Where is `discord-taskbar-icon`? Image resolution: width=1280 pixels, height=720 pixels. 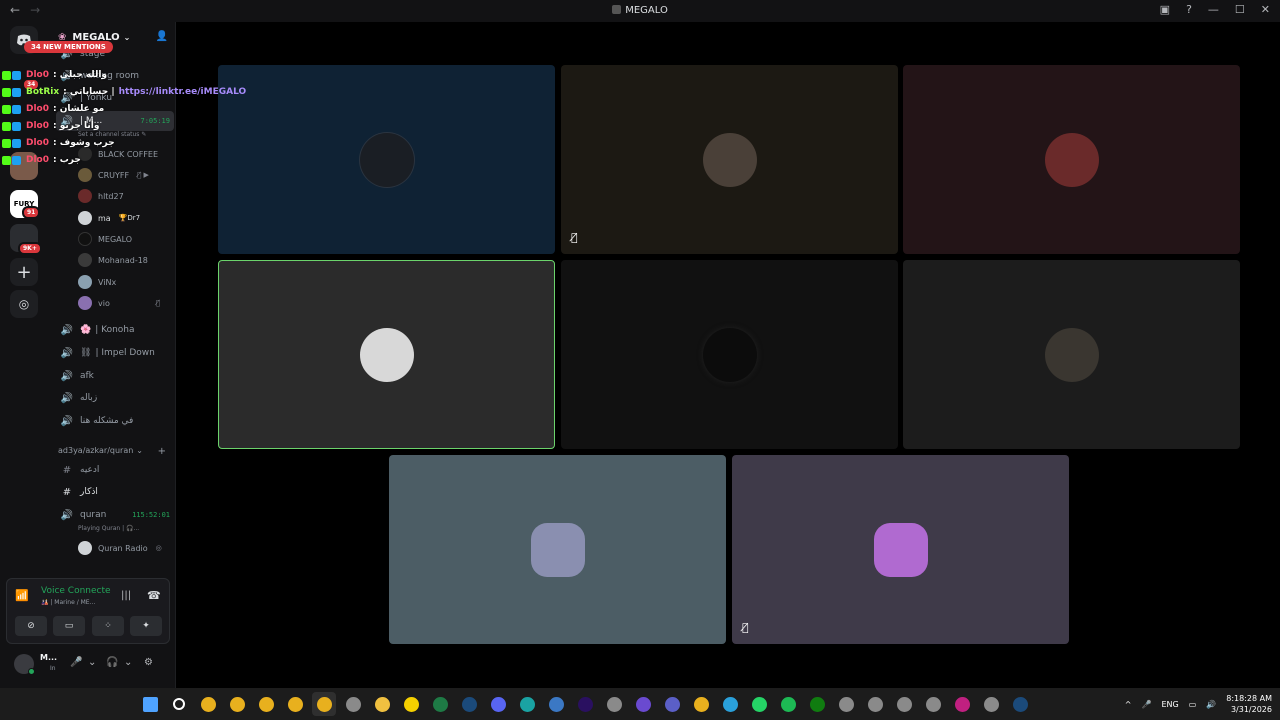 discord-taskbar-icon is located at coordinates (498, 704).